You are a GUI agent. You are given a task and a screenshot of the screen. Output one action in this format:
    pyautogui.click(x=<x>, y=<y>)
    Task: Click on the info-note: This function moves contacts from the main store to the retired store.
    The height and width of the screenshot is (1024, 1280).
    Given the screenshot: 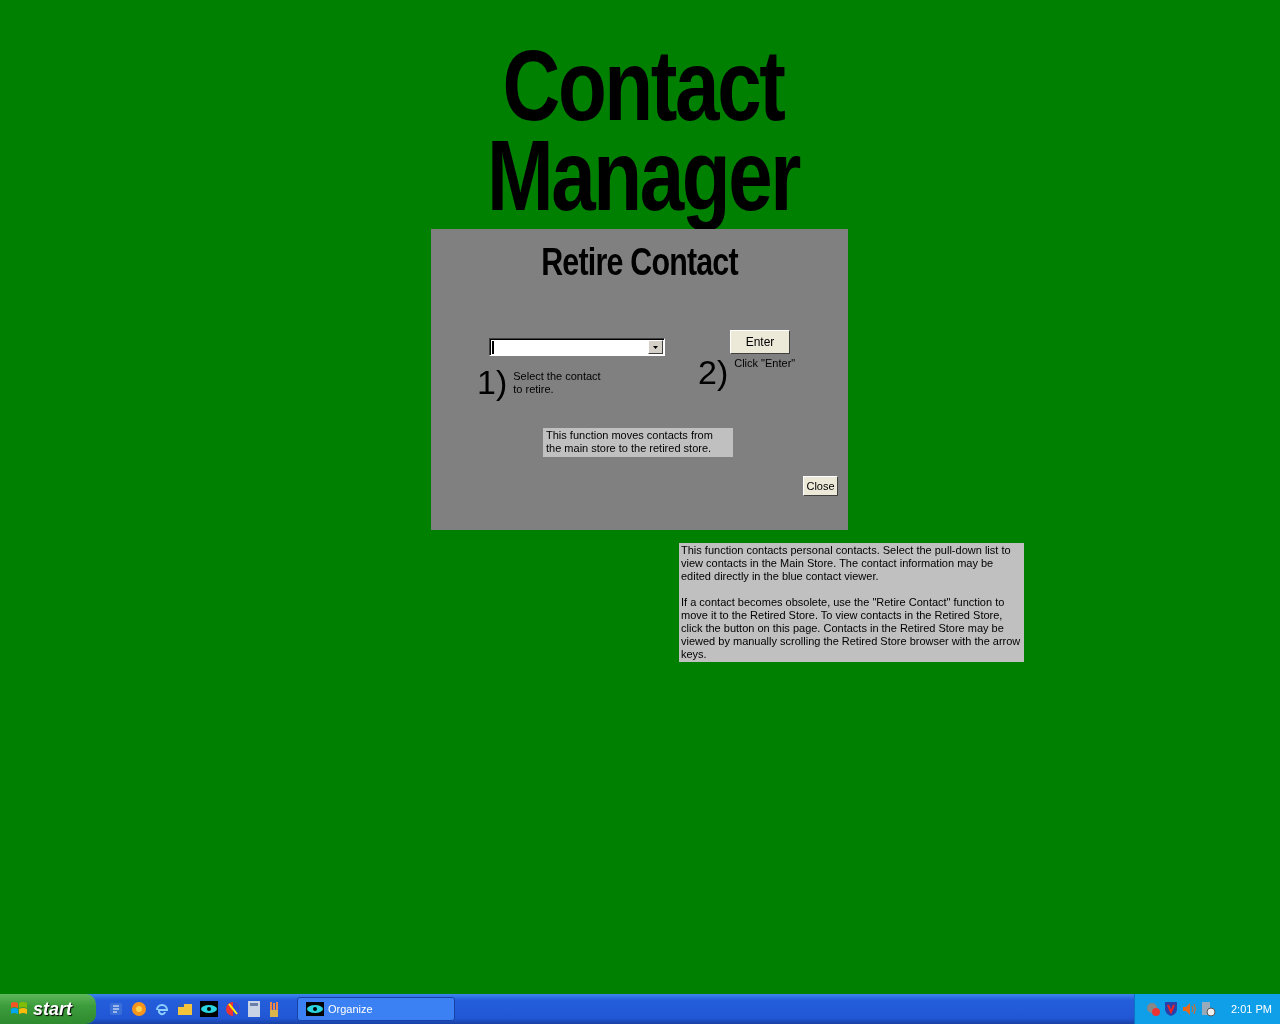 What is the action you would take?
    pyautogui.click(x=638, y=442)
    